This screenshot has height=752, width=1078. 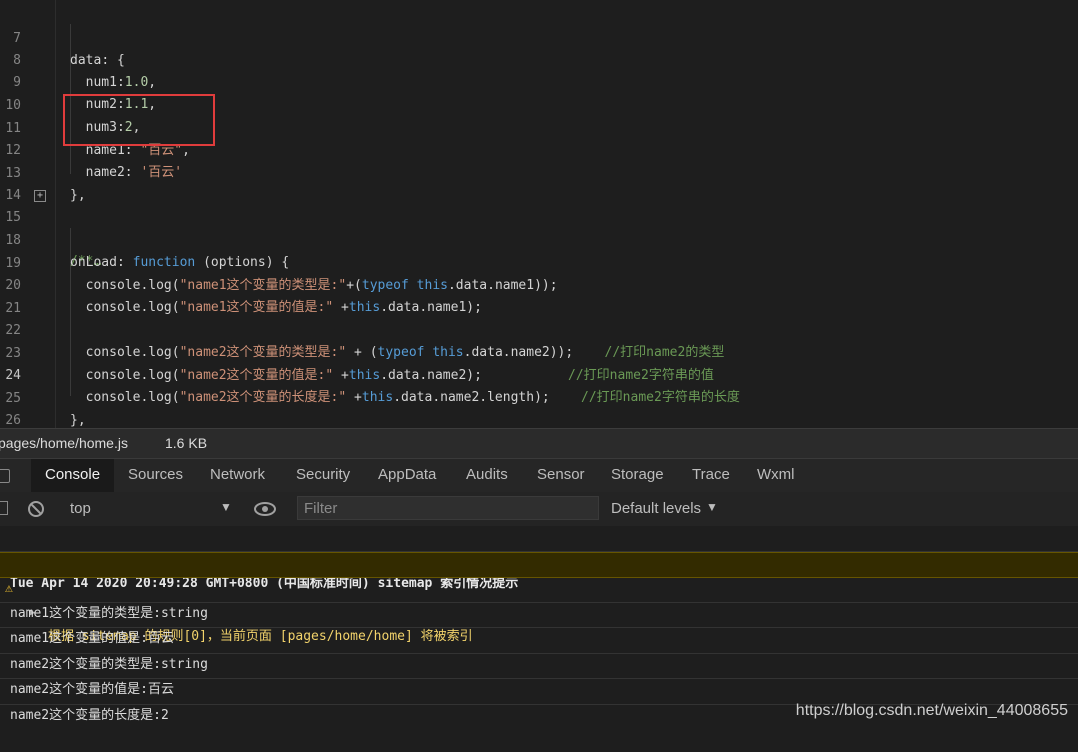 What do you see at coordinates (80, 508) in the screenshot?
I see `context-selector: top` at bounding box center [80, 508].